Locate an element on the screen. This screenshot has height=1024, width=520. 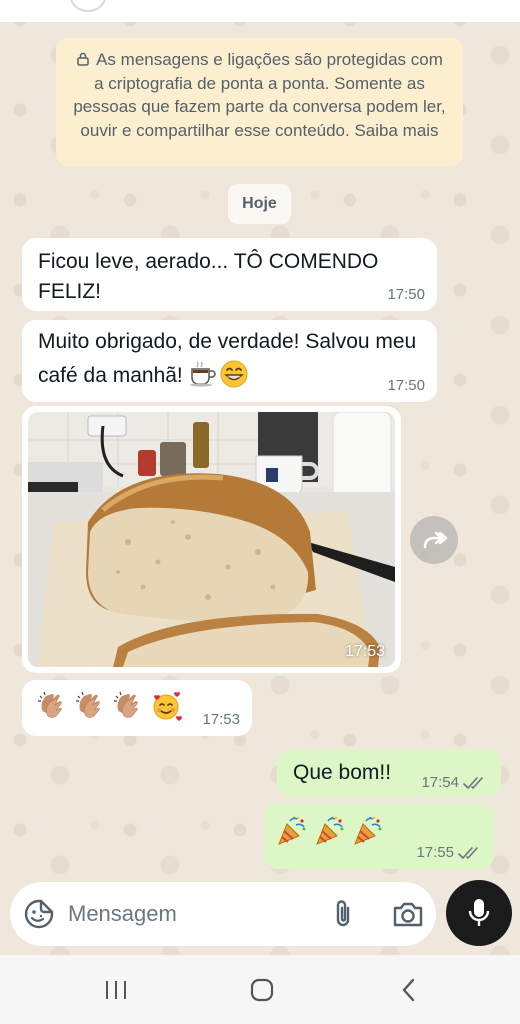
recent-apps-button is located at coordinates (116, 990).